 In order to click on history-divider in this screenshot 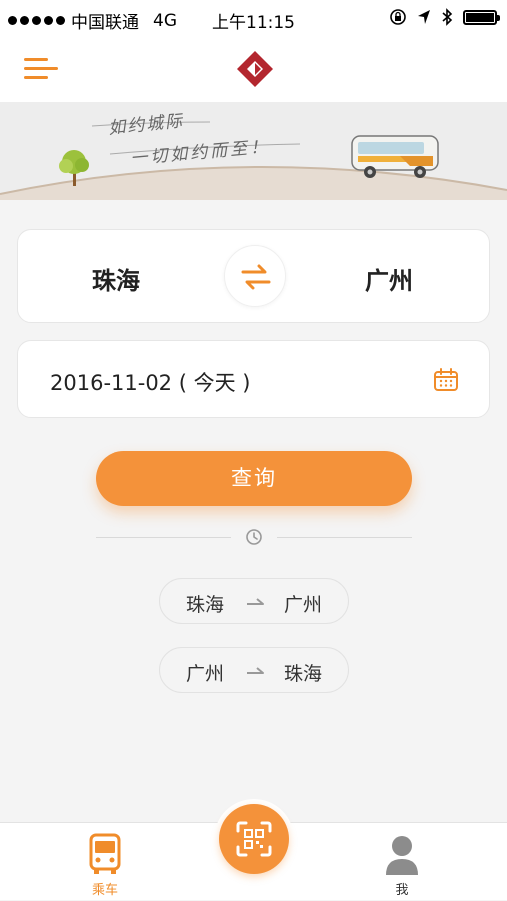, I will do `click(254, 537)`.